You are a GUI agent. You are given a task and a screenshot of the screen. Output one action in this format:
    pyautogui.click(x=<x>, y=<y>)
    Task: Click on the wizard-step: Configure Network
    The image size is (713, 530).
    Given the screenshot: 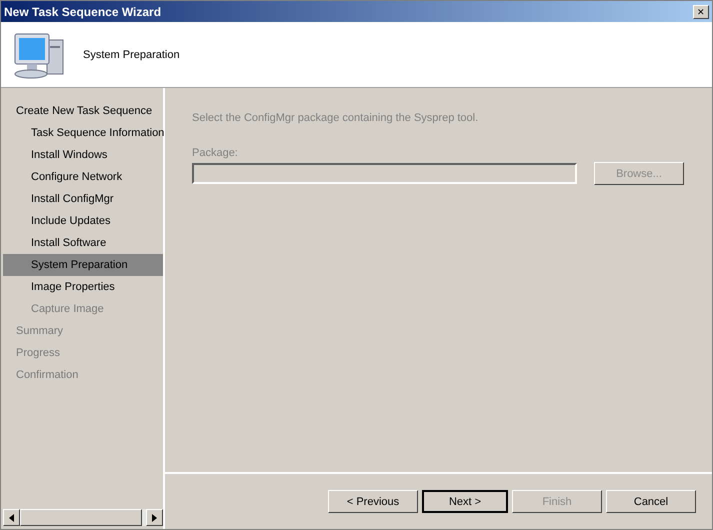 What is the action you would take?
    pyautogui.click(x=83, y=177)
    